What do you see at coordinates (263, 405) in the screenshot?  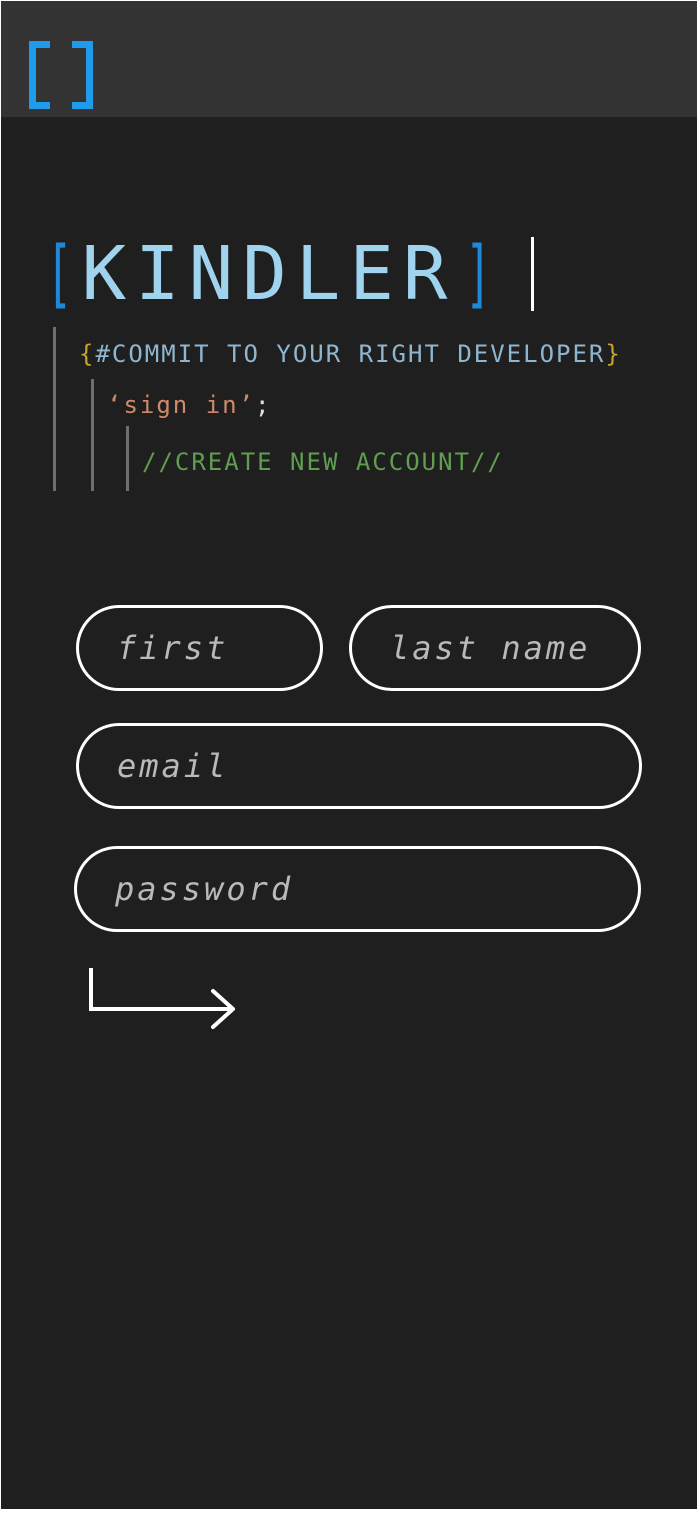 I see `sign-in-semicolon: ;` at bounding box center [263, 405].